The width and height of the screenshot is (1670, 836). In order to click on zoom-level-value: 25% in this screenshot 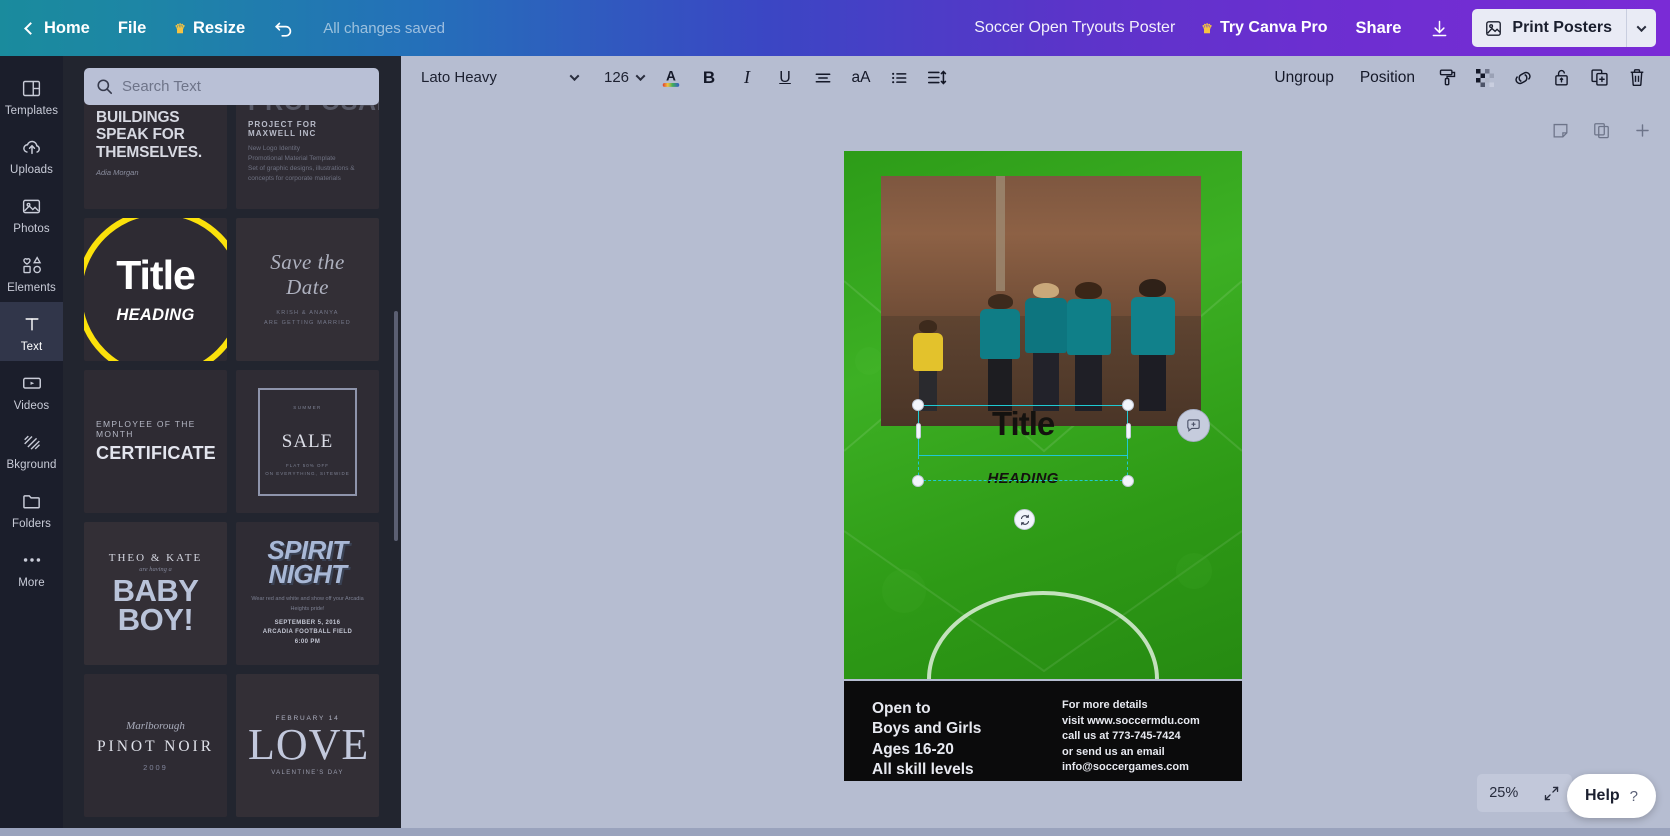, I will do `click(1504, 793)`.